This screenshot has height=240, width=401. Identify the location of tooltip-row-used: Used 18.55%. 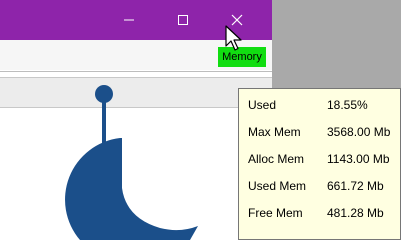
(319, 105).